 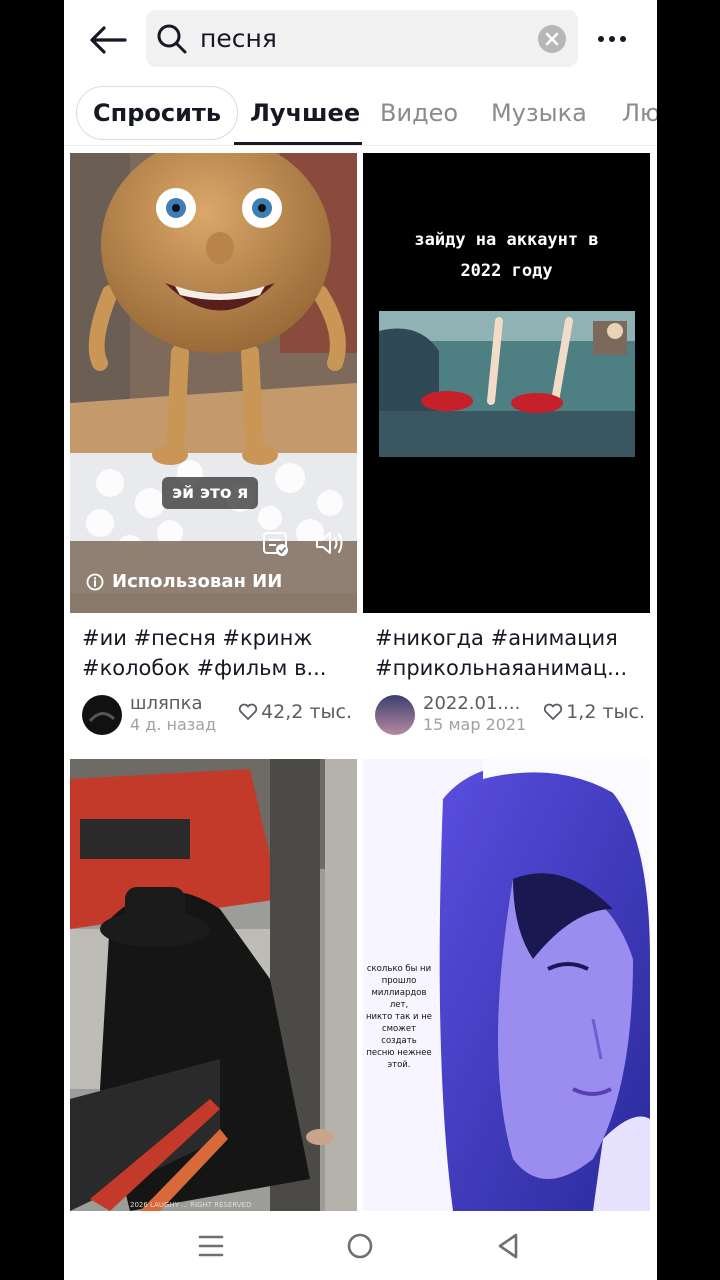 I want to click on clear-search-button, so click(x=552, y=39).